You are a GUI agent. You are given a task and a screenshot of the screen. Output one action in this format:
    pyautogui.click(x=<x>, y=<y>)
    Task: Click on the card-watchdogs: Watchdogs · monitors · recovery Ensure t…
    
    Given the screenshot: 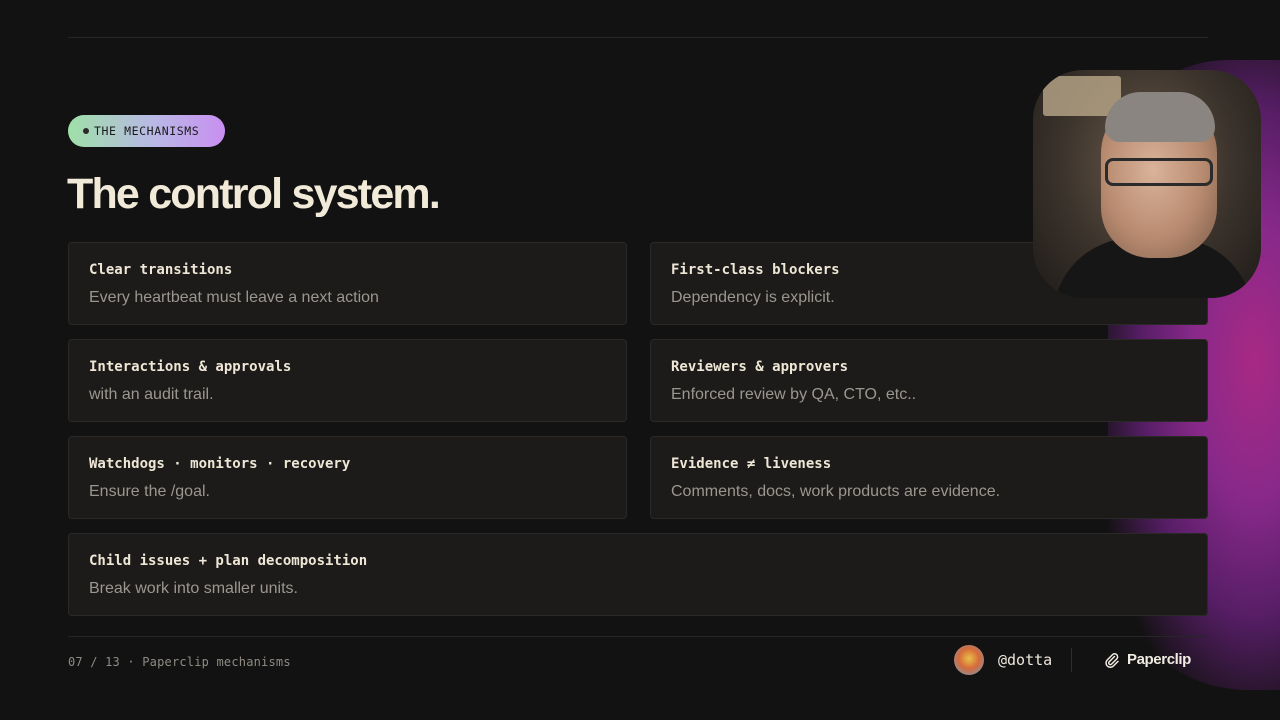 What is the action you would take?
    pyautogui.click(x=347, y=477)
    